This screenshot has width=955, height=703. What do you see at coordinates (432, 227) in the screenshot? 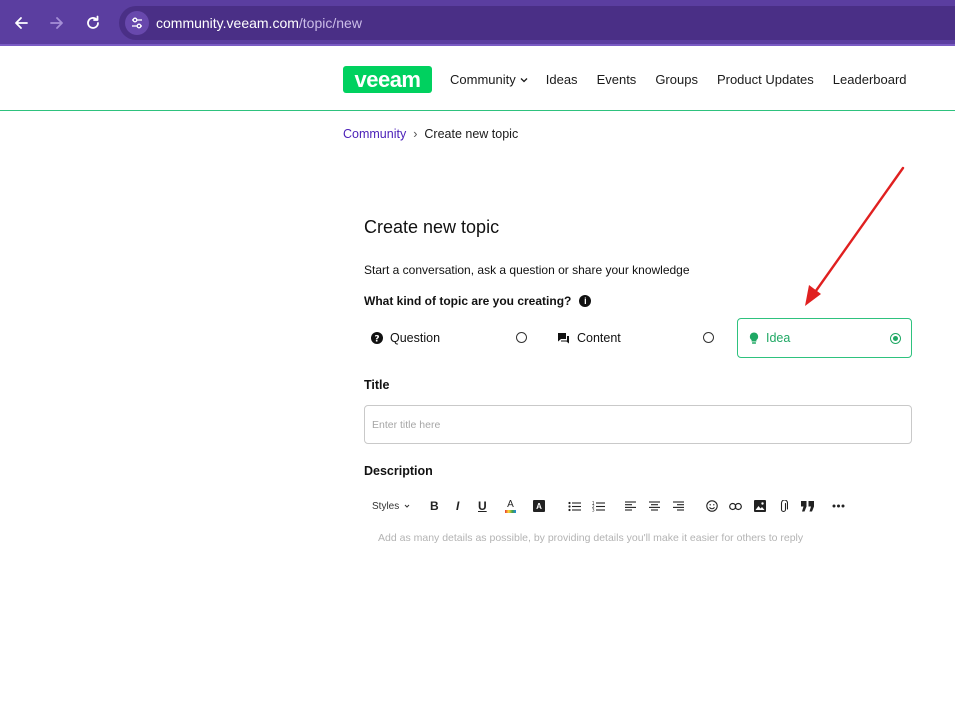
I see `page-title: Create new topic` at bounding box center [432, 227].